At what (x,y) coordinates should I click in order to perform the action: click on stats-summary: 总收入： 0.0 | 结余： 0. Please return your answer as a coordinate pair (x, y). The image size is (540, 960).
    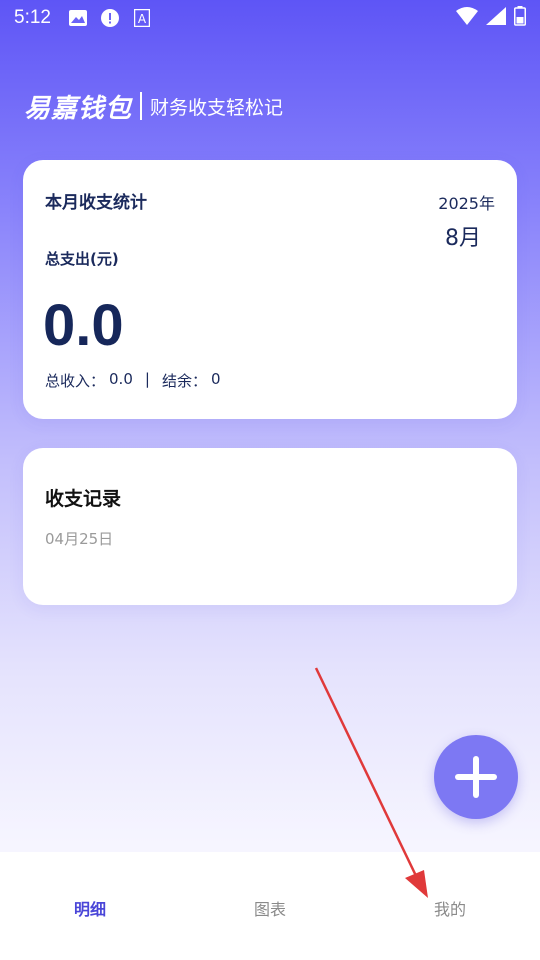
    Looking at the image, I should click on (133, 380).